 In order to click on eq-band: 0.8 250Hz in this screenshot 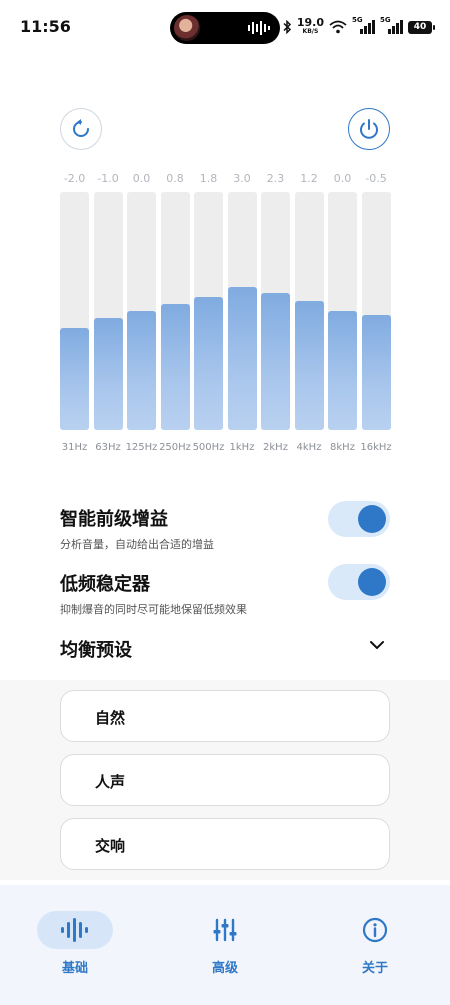, I will do `click(175, 314)`.